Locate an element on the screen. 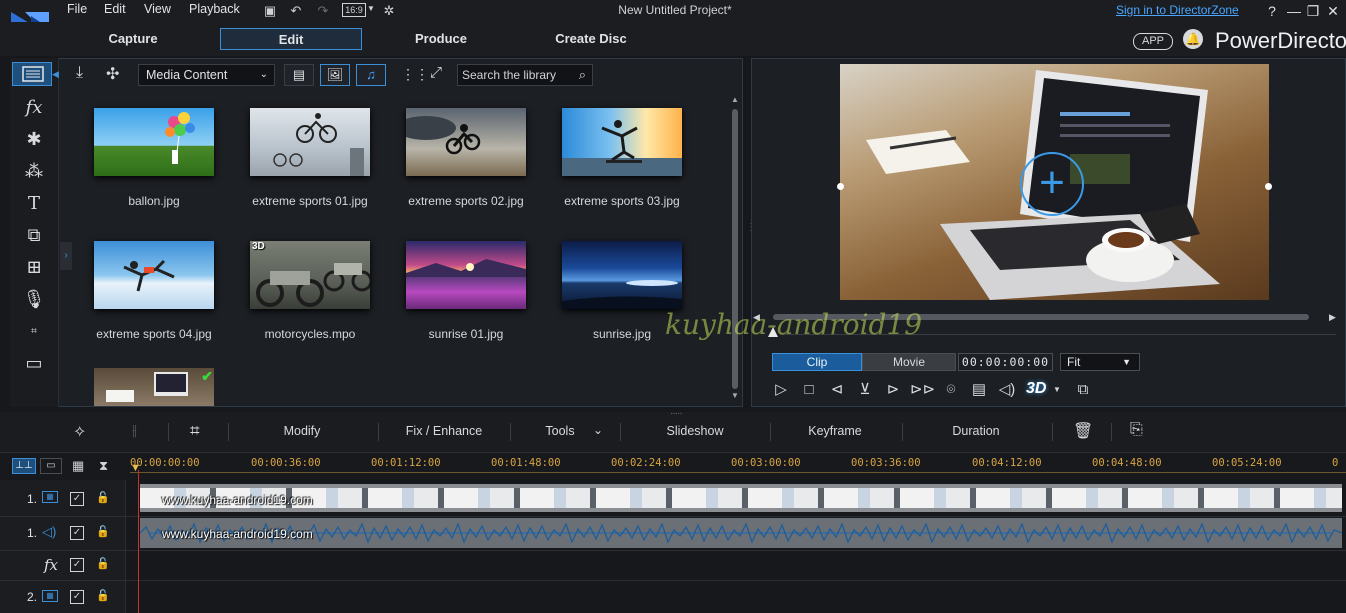  split-icon: ⫲ is located at coordinates (134, 430).